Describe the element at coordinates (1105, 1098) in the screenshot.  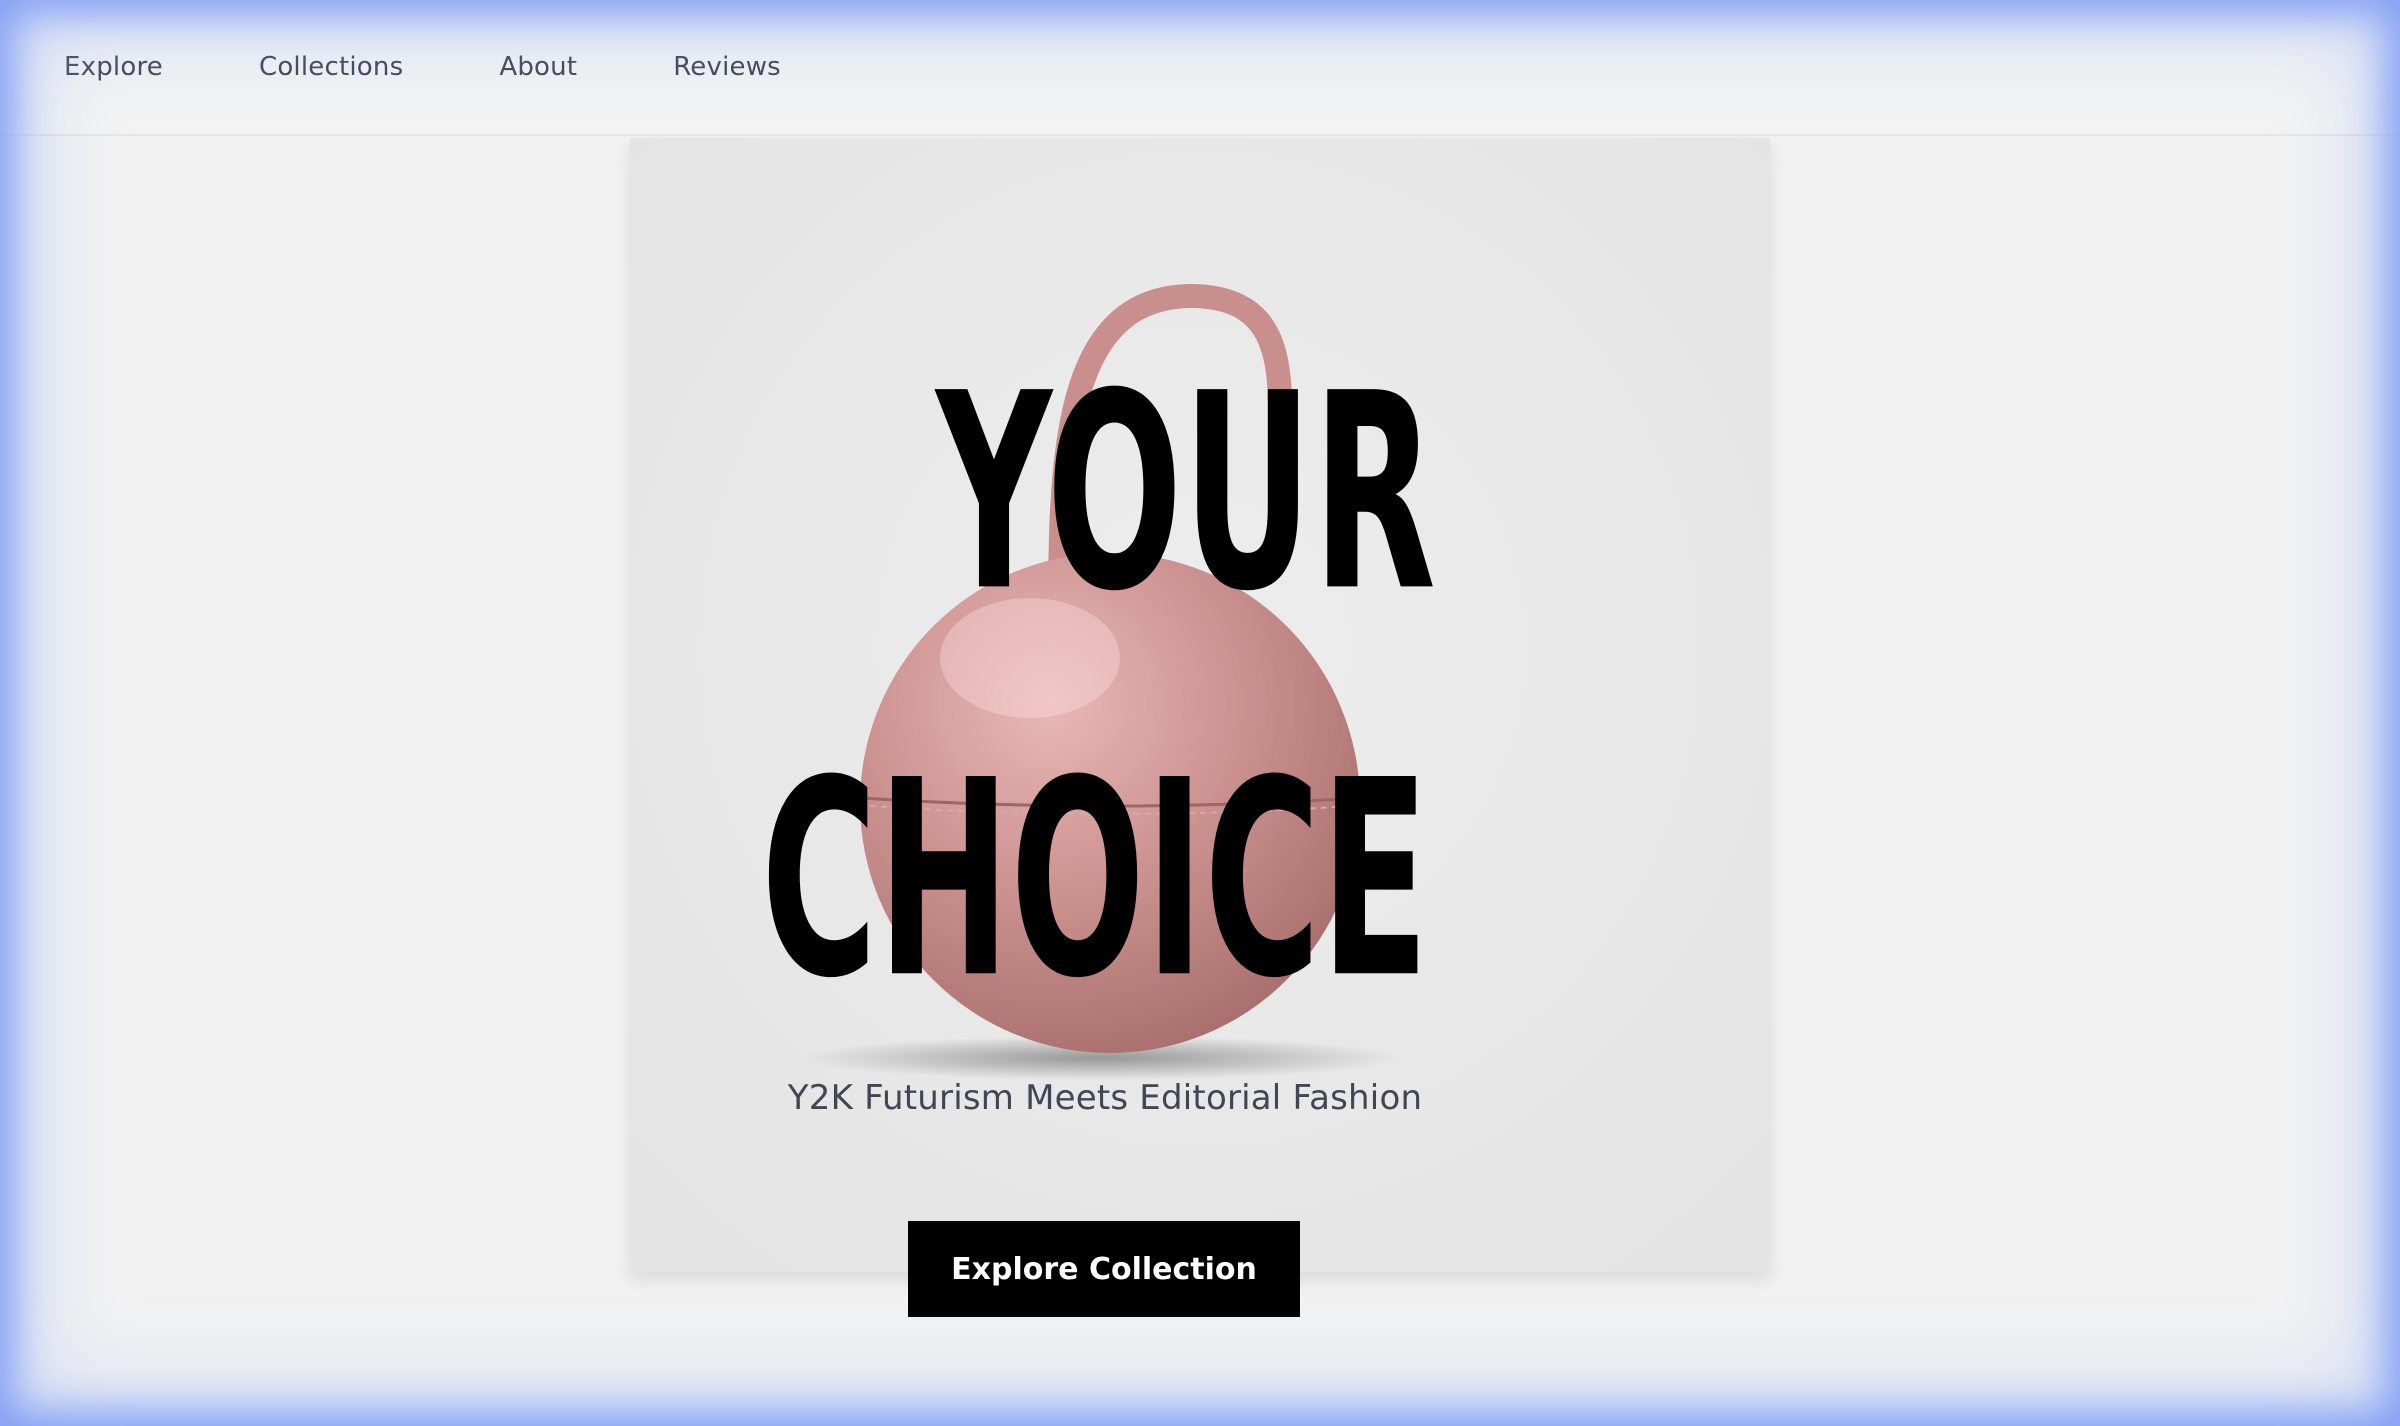
I see `hero-subtitle: Y2K Futurism Meets Editorial Fashion` at that location.